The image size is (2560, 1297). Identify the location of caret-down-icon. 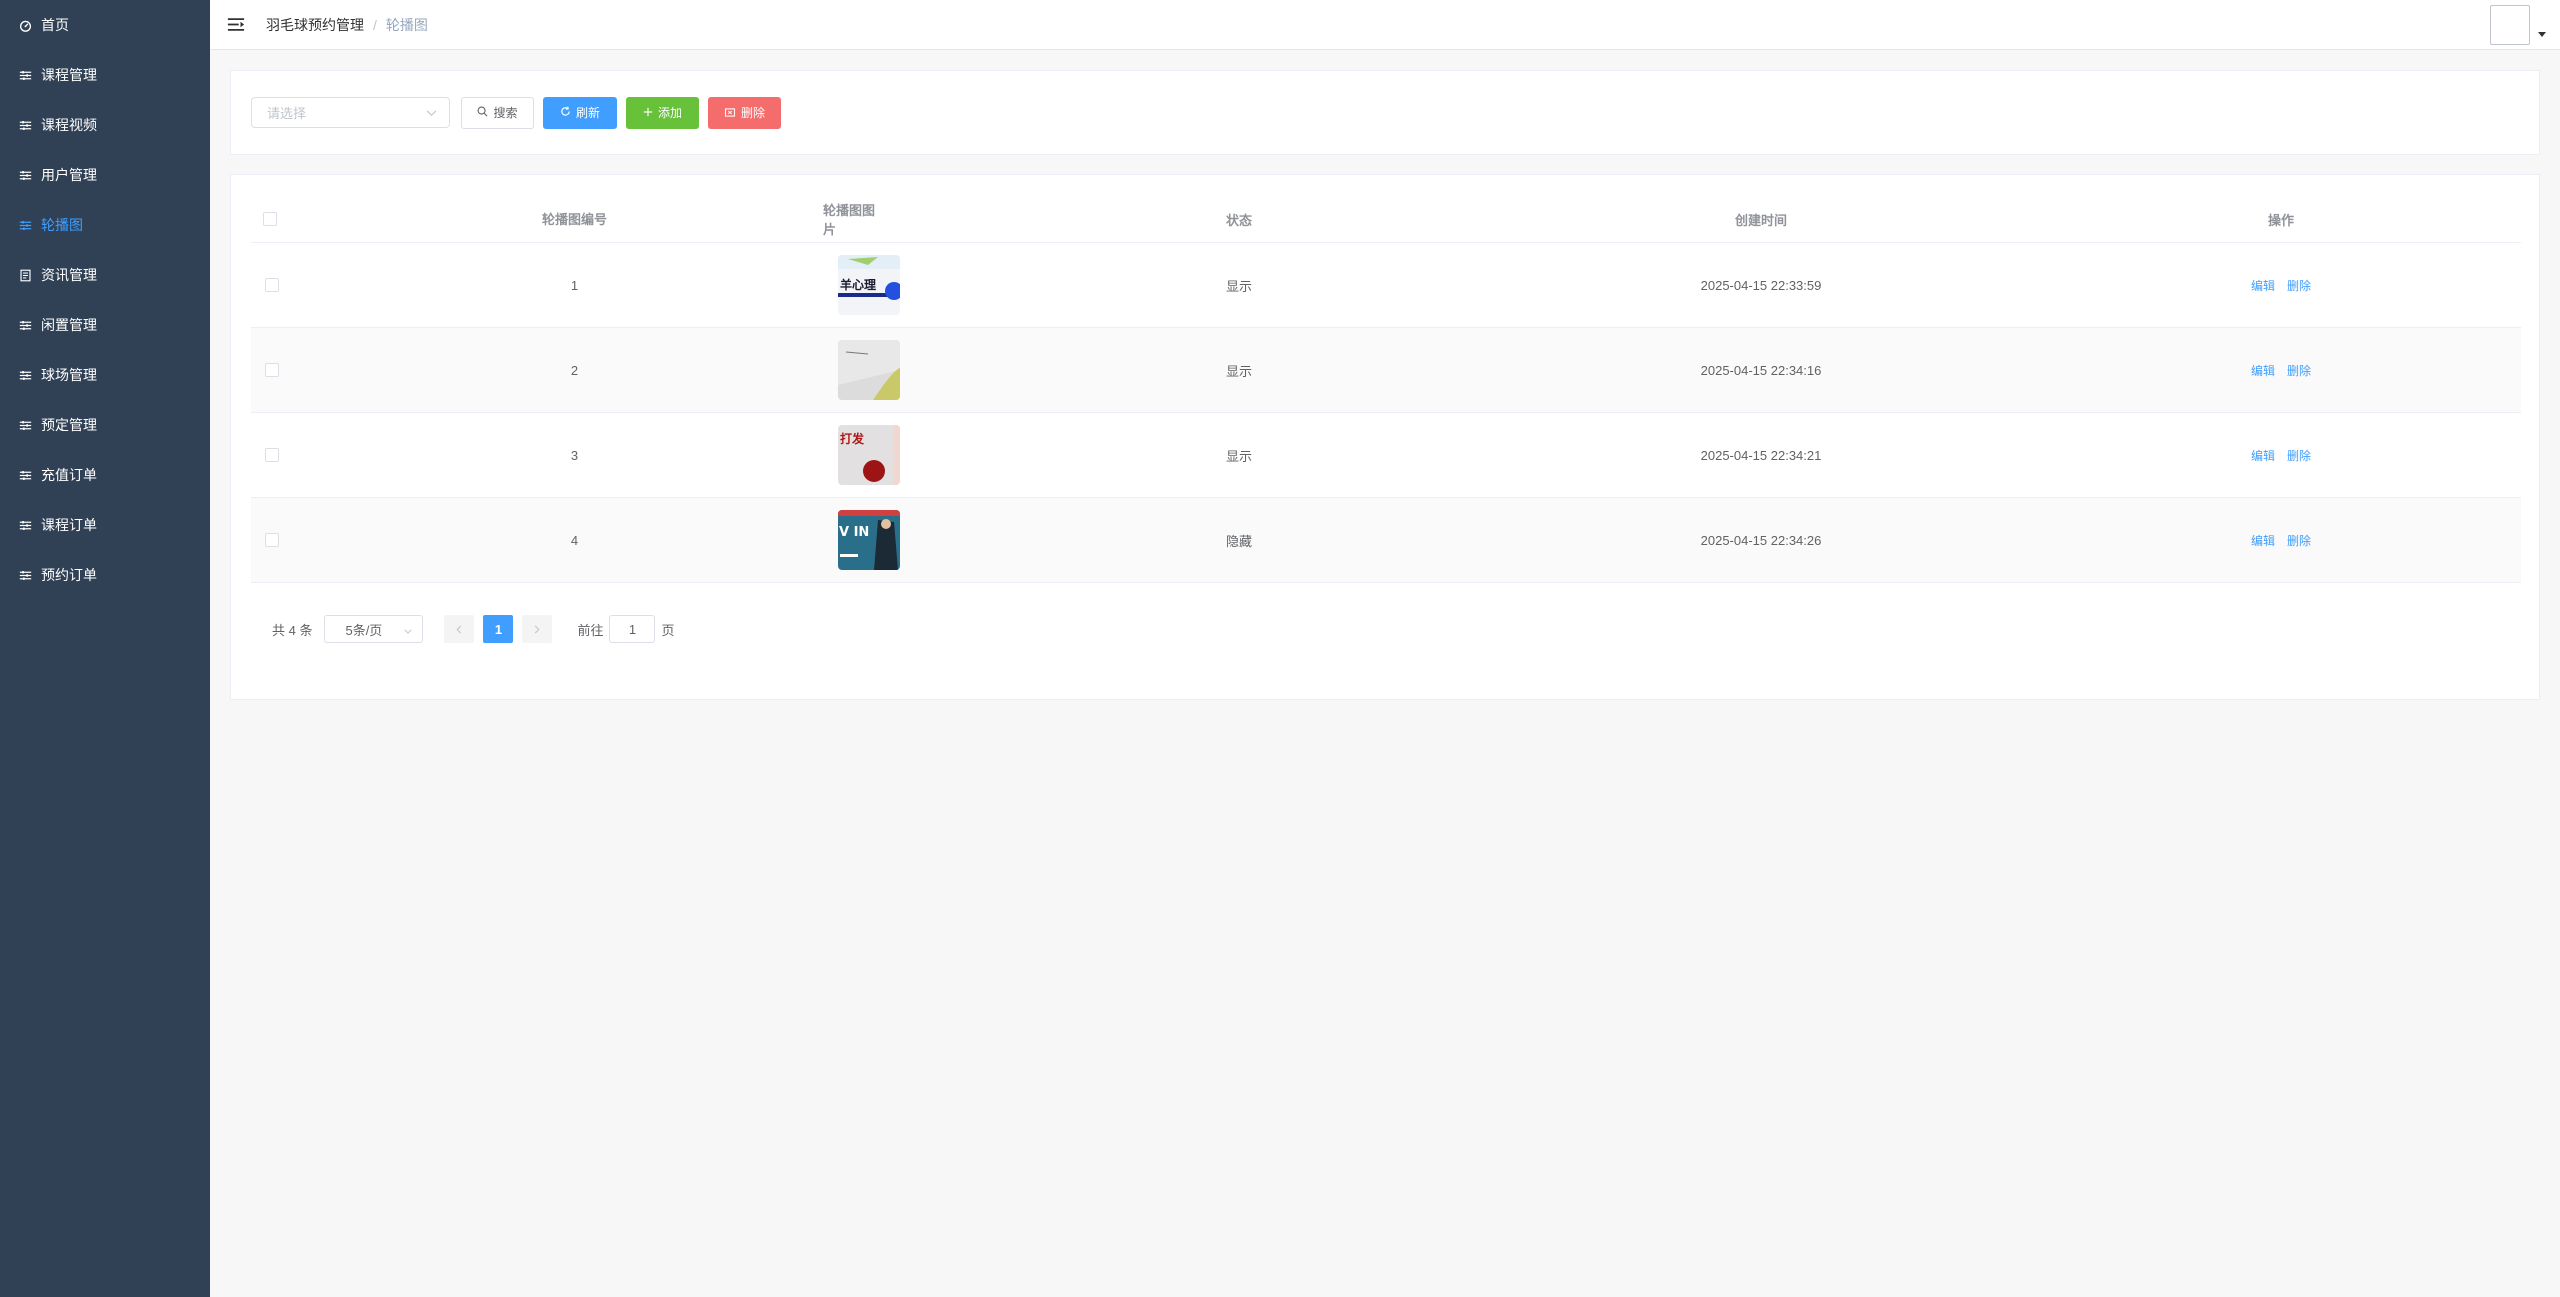
(2542, 34).